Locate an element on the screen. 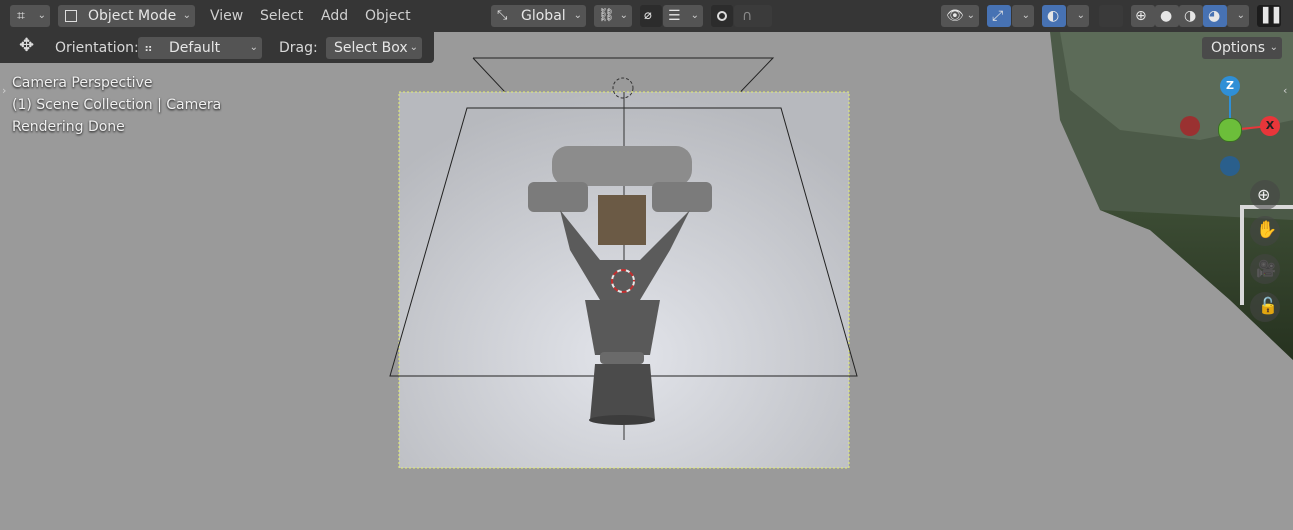 The image size is (1293, 530). orientation-default-icon: ⠶ is located at coordinates (148, 48).